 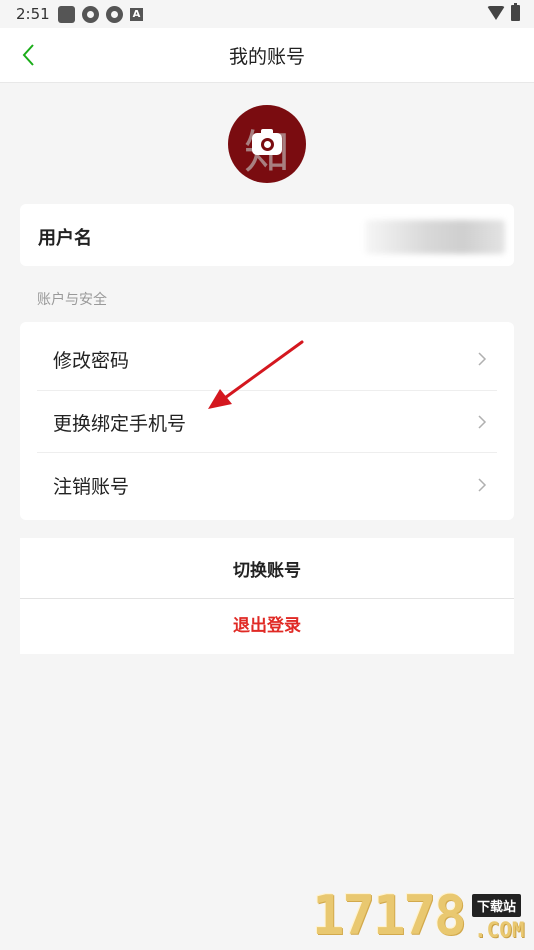 I want to click on battery-icon, so click(x=515, y=12).